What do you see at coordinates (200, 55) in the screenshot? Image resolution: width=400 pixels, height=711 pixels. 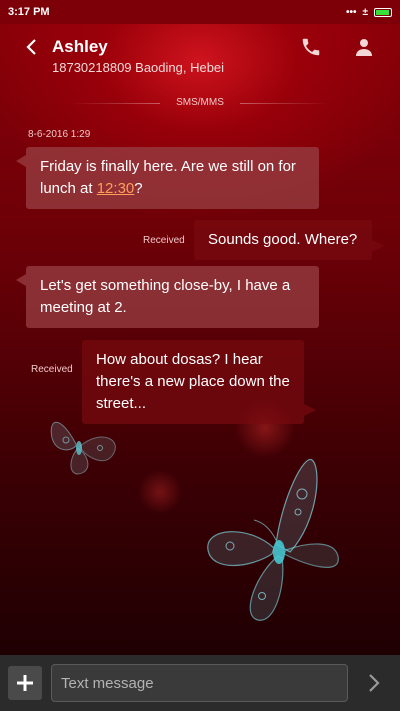 I see `conversation-header: Ashley 18730218809 Baoding, Hebei` at bounding box center [200, 55].